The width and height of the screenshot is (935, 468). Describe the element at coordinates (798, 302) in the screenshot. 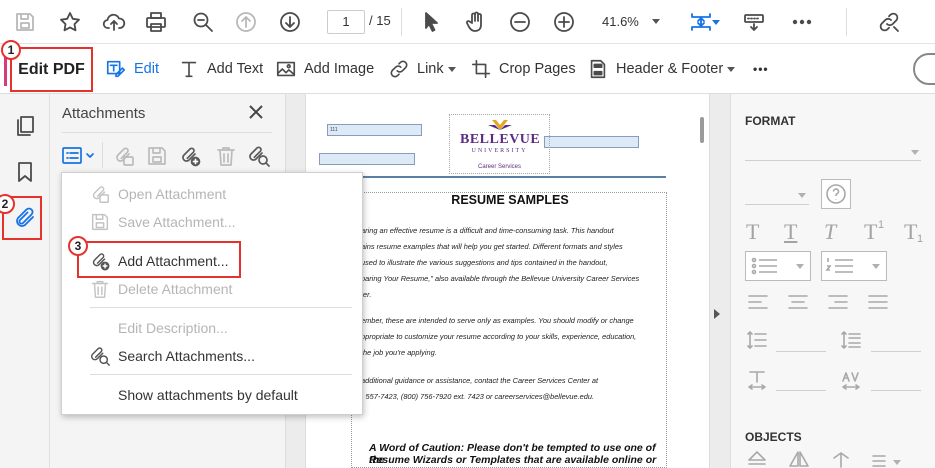

I see `align-center-icon` at that location.